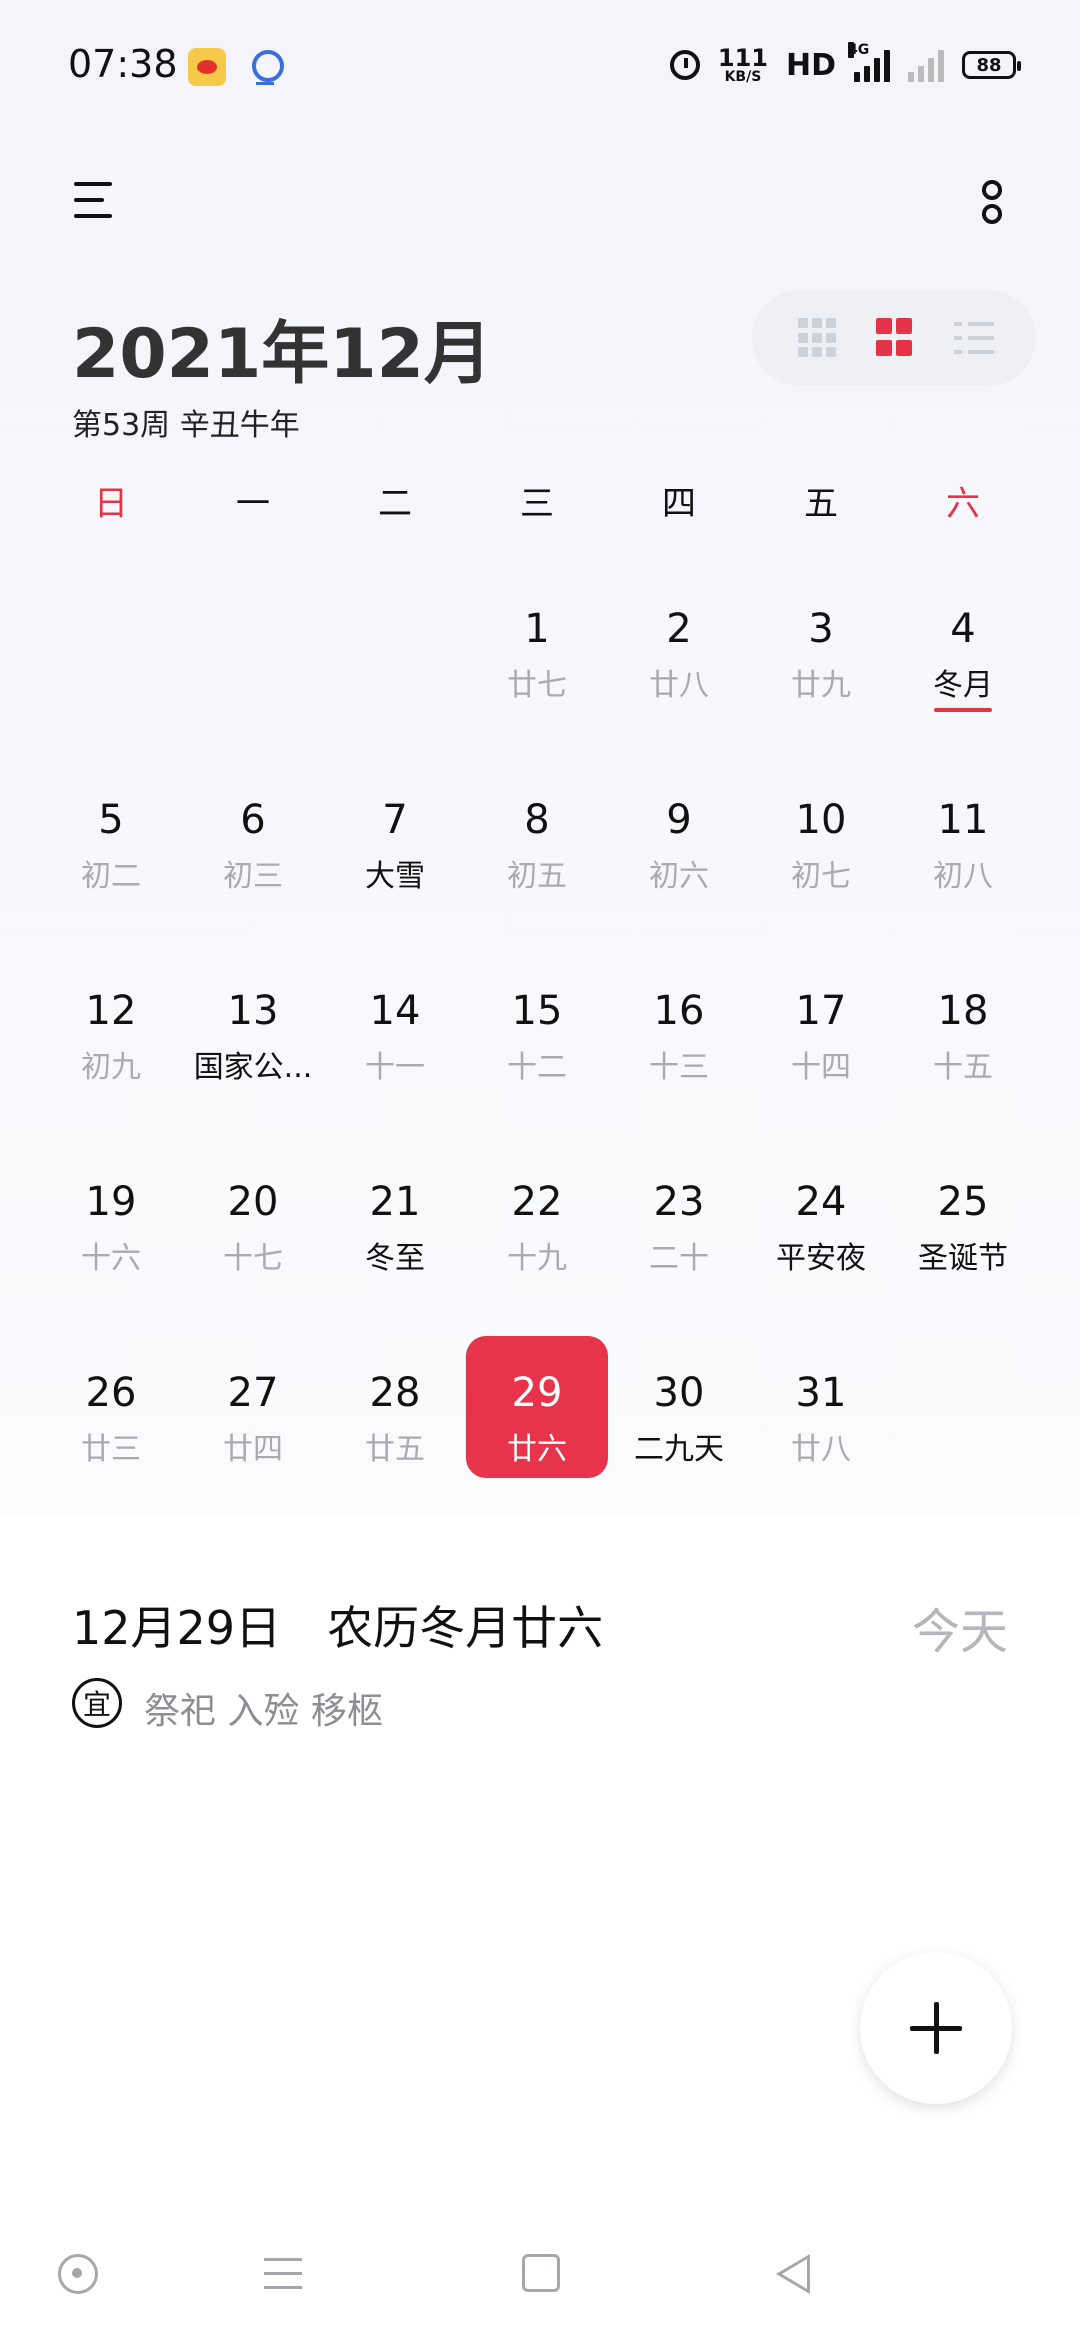 The width and height of the screenshot is (1080, 2340). What do you see at coordinates (395, 820) in the screenshot?
I see `day-number: 7` at bounding box center [395, 820].